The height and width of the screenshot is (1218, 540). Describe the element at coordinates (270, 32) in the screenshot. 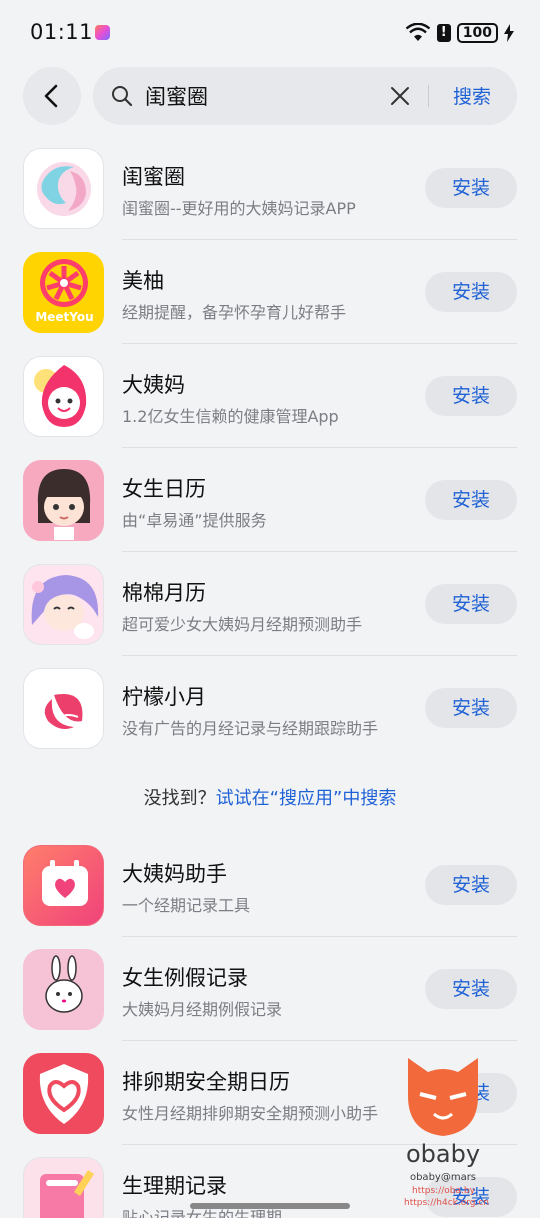

I see `status-bar: 01:11 ! 100` at that location.